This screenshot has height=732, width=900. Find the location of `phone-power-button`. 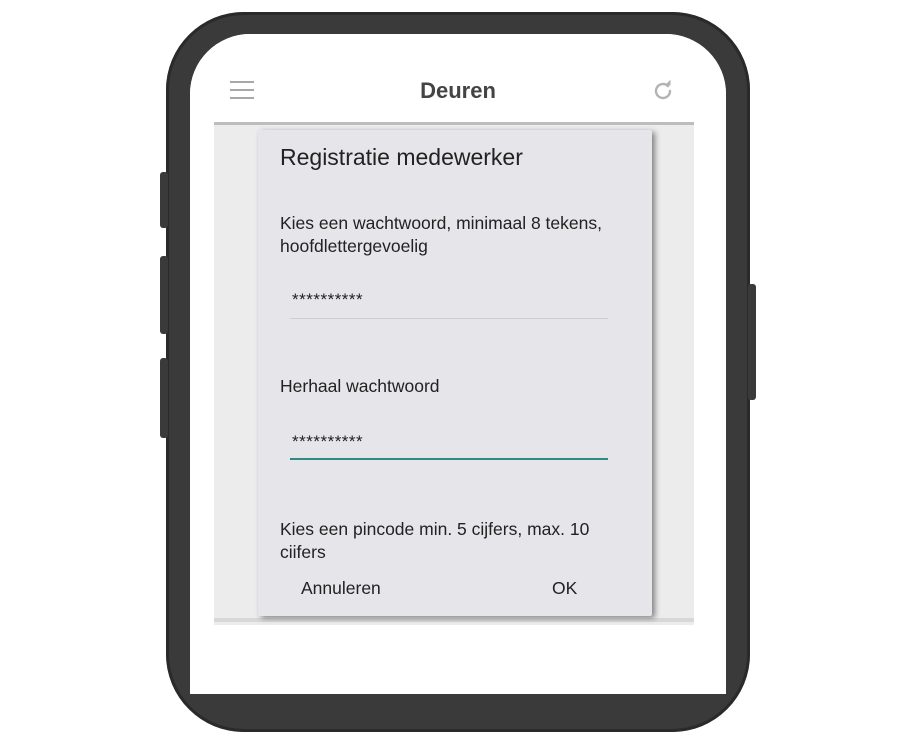

phone-power-button is located at coordinates (752, 342).